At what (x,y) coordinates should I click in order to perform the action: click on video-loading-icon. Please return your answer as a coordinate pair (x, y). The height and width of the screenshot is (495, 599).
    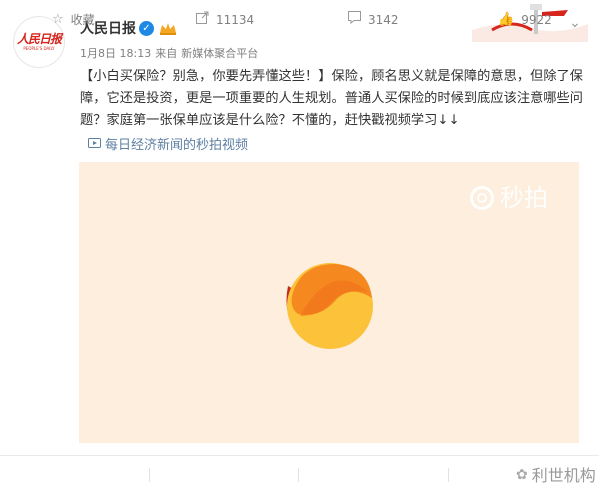
    Looking at the image, I should click on (330, 306).